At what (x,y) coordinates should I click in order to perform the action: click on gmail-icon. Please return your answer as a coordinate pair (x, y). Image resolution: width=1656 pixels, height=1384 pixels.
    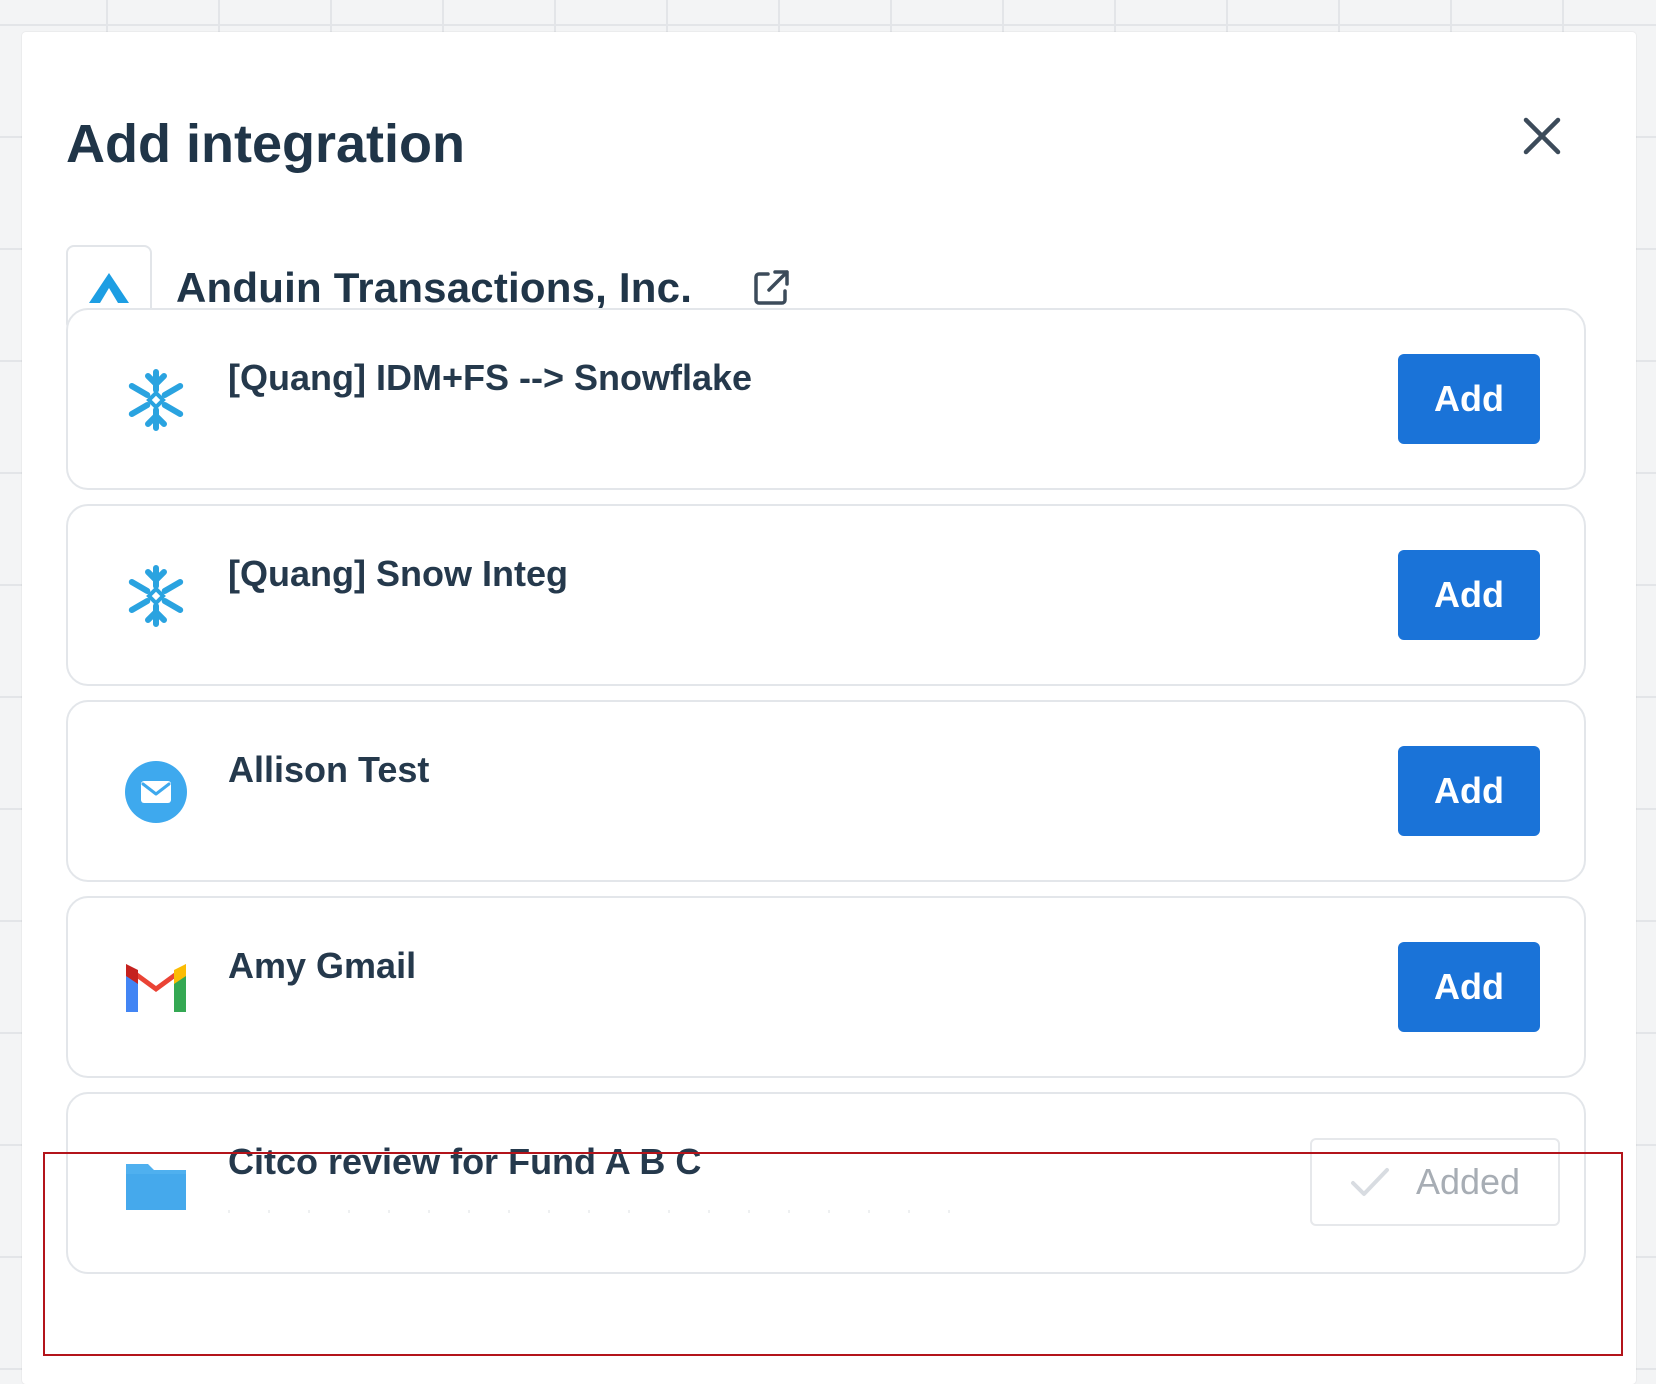
    Looking at the image, I should click on (156, 988).